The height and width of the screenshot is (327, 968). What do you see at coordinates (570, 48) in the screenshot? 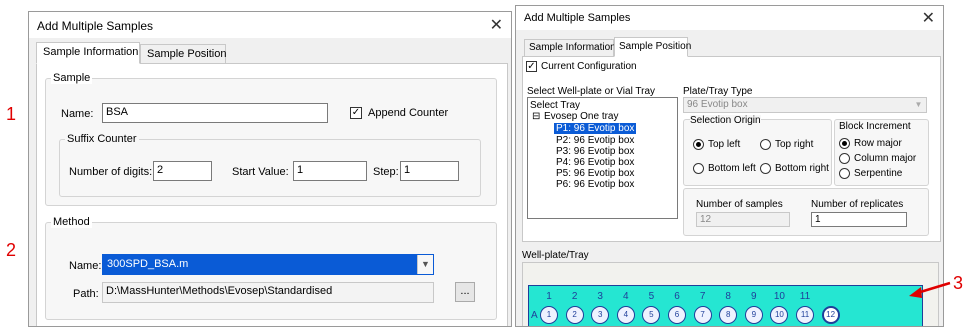
I see `right-tab-sample-information: Sample Information` at bounding box center [570, 48].